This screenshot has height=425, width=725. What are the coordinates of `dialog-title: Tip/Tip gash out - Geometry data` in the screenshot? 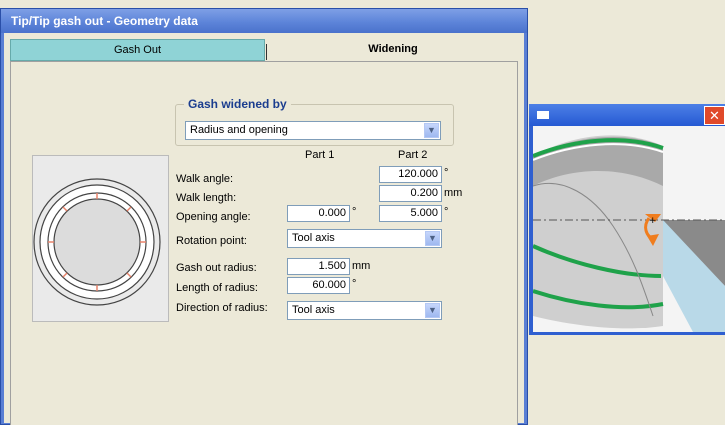 It's located at (104, 21).